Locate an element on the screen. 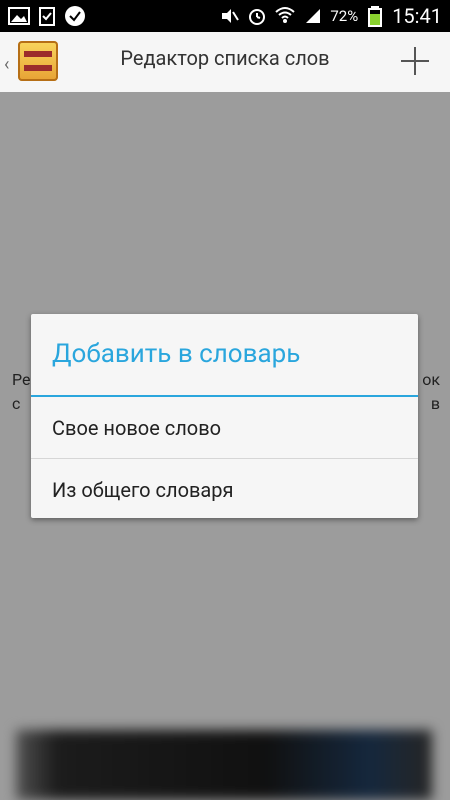 Image resolution: width=450 pixels, height=800 pixels. status-left-icons is located at coordinates (43, 16).